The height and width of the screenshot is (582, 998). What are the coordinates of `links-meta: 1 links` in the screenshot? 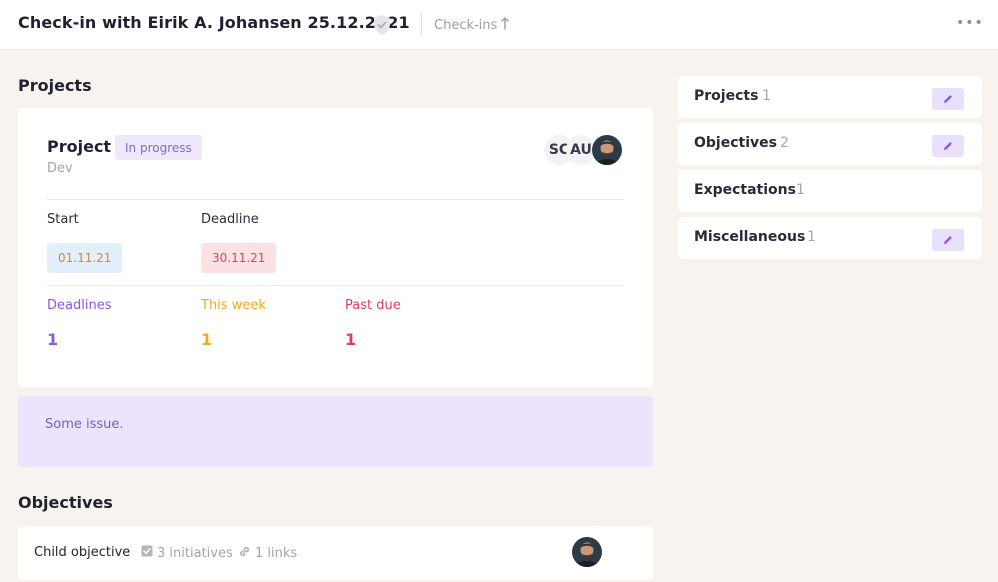 It's located at (267, 553).